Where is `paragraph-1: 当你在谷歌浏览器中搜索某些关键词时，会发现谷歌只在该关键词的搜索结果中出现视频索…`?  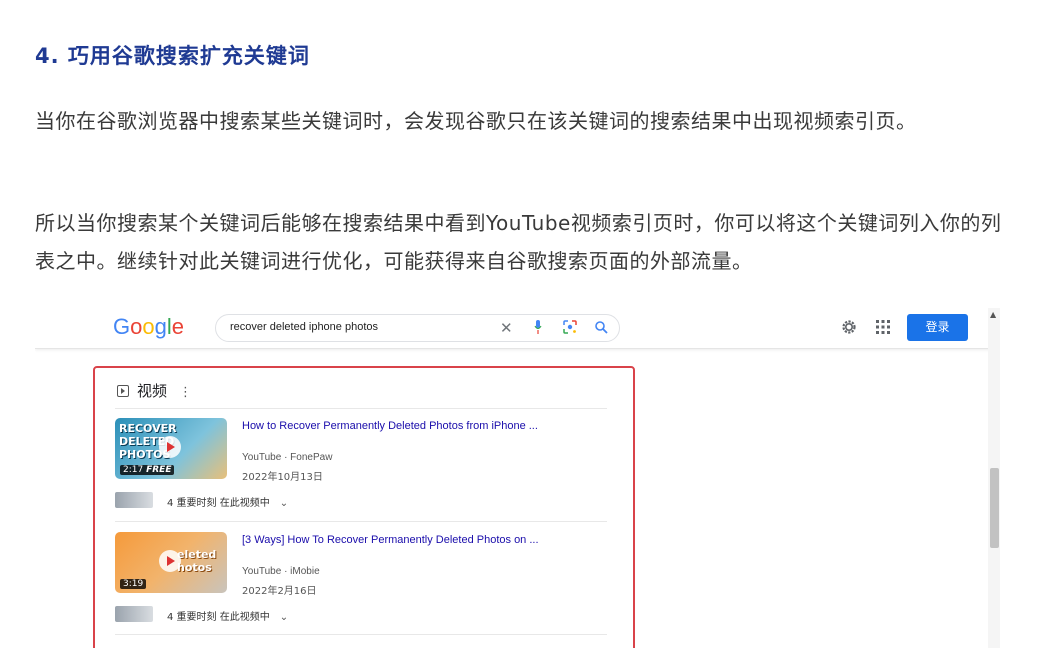 paragraph-1: 当你在谷歌浏览器中搜索某些关键词时，会发现谷歌只在该关键词的搜索结果中出现视频索… is located at coordinates (476, 121).